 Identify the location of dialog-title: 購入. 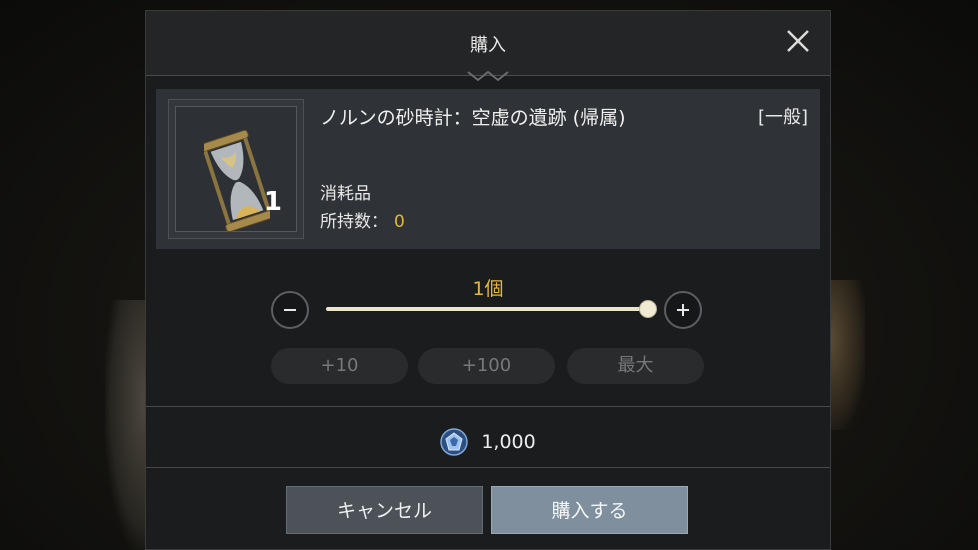
(488, 45).